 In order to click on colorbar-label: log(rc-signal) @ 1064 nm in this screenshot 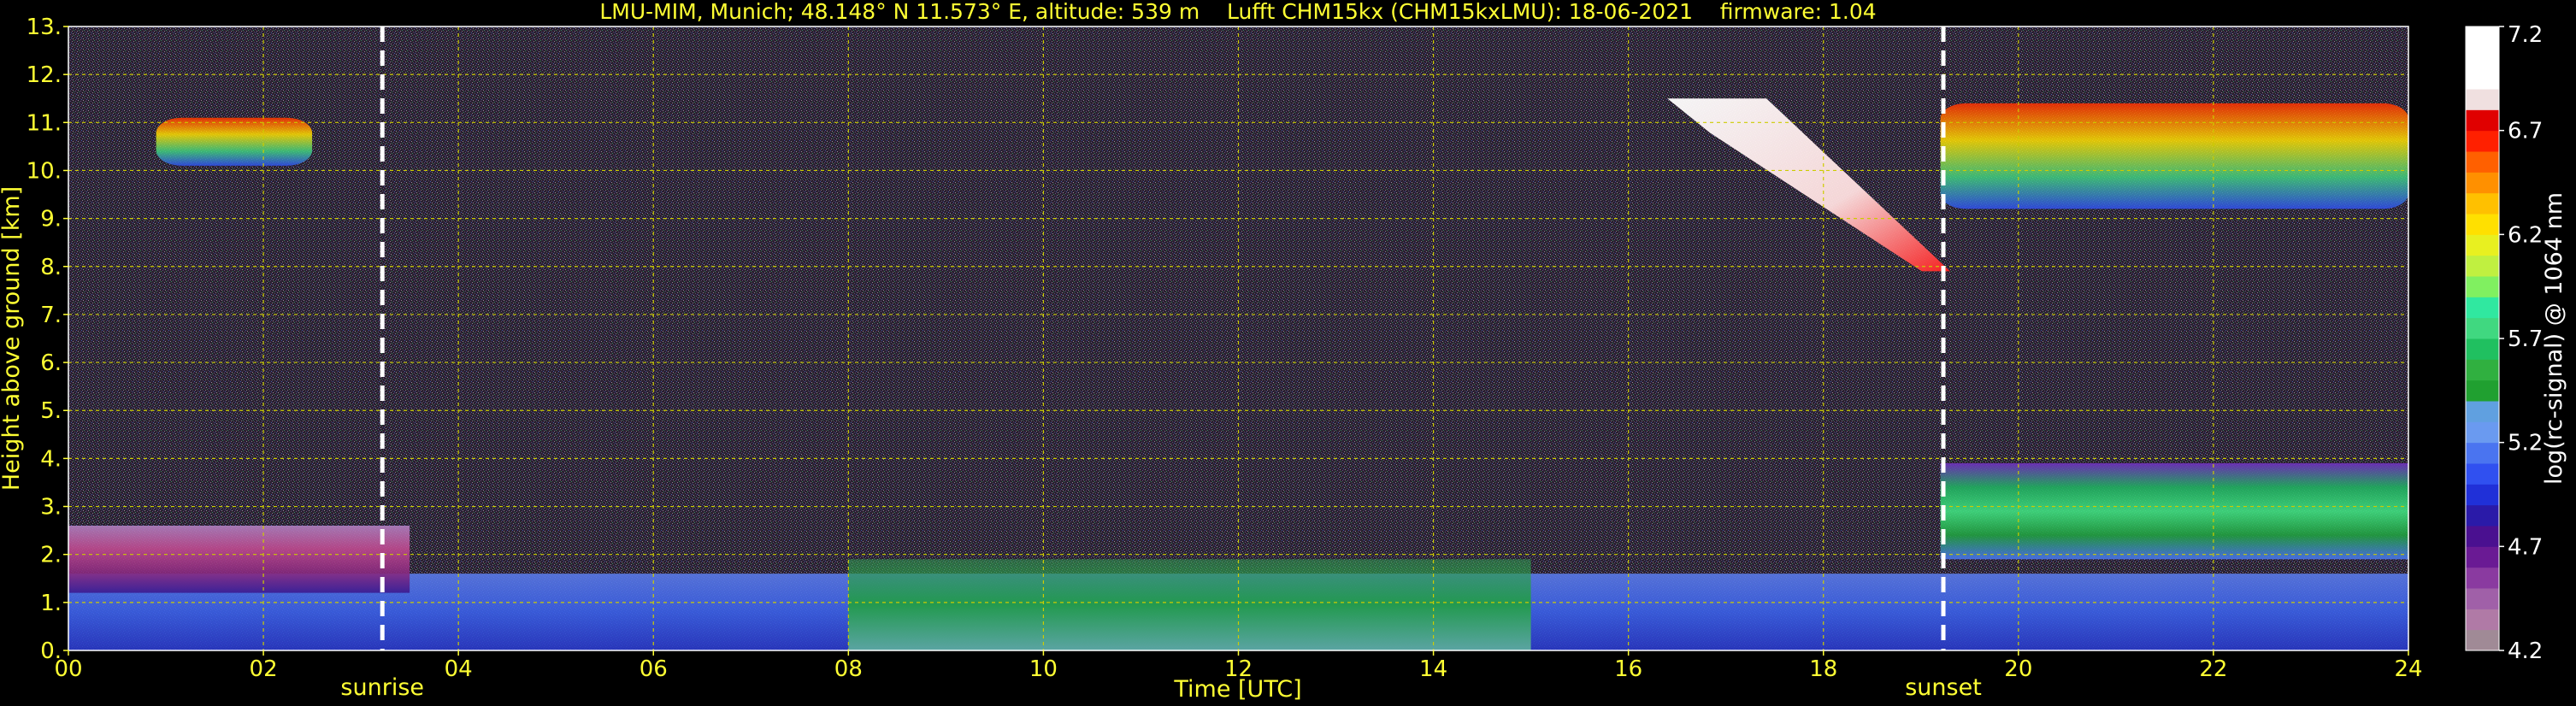, I will do `click(2554, 338)`.